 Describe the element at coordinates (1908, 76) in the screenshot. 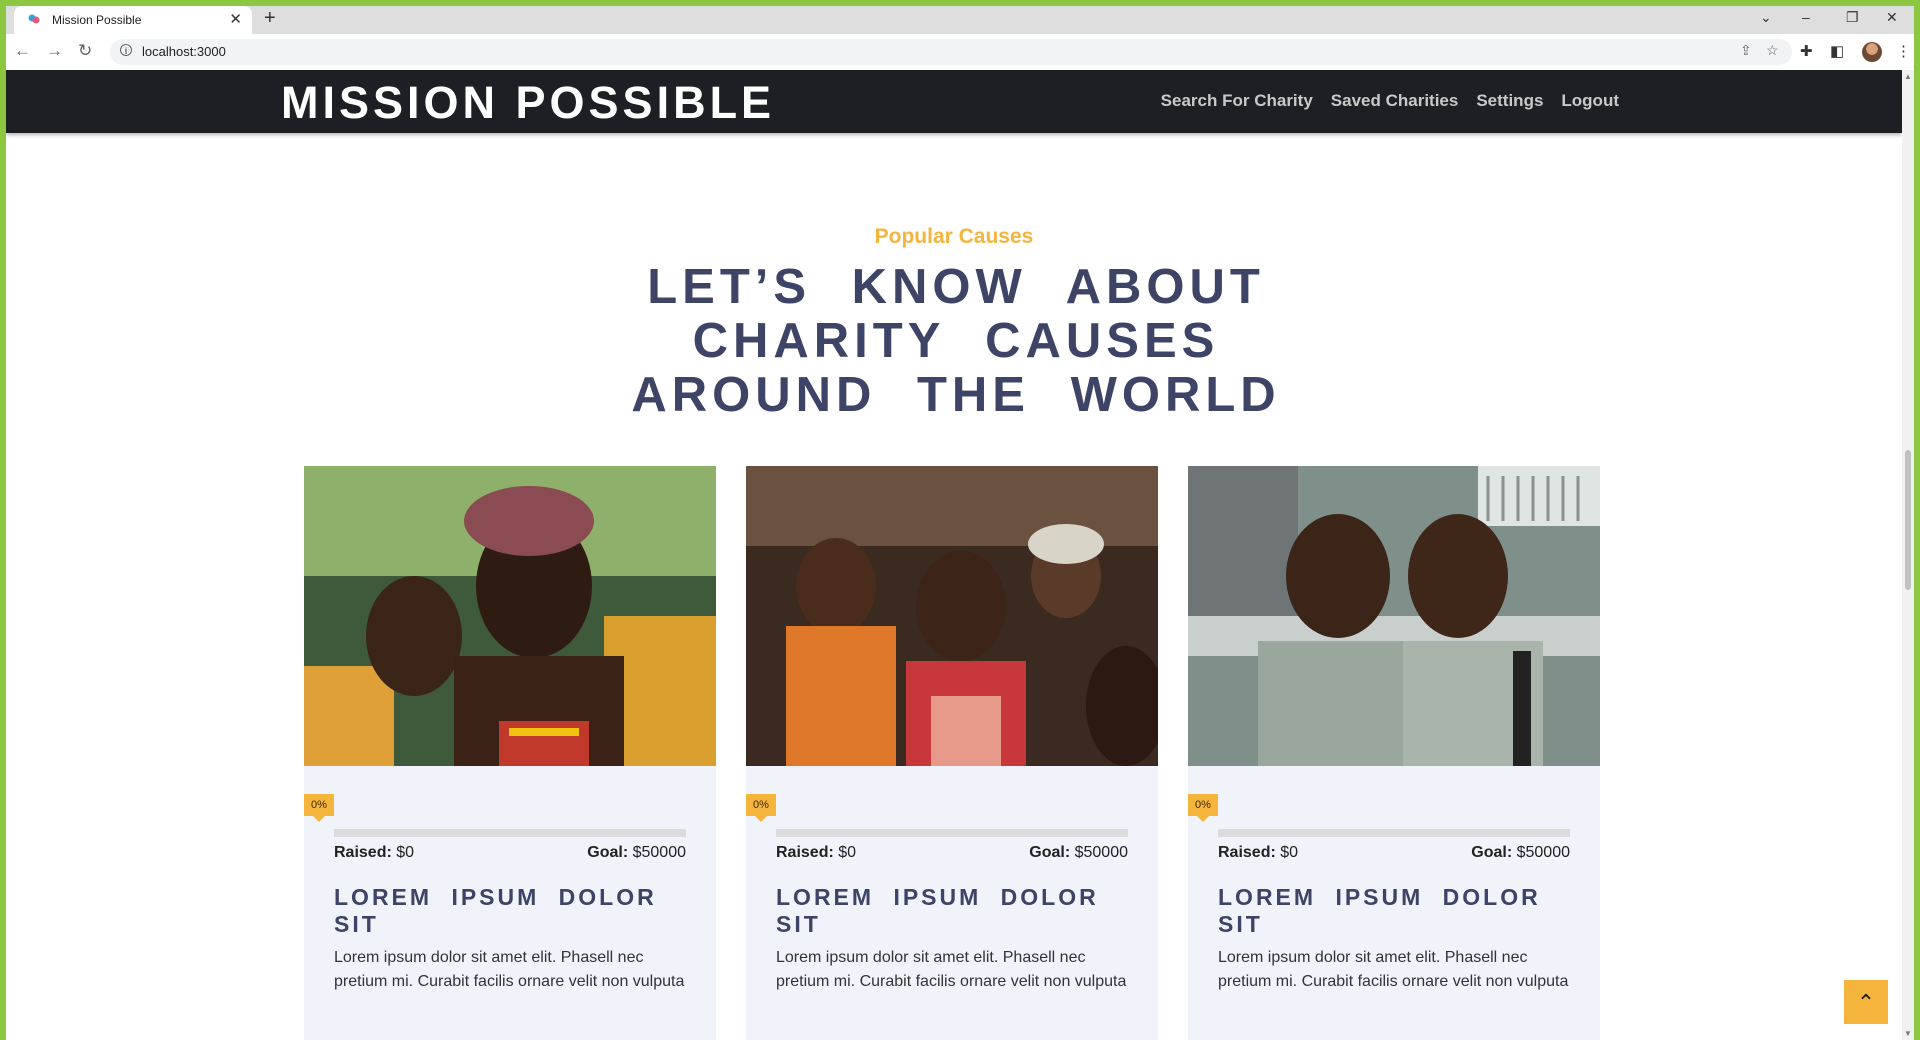

I see `scroll-up-arrow-icon: ▲` at that location.